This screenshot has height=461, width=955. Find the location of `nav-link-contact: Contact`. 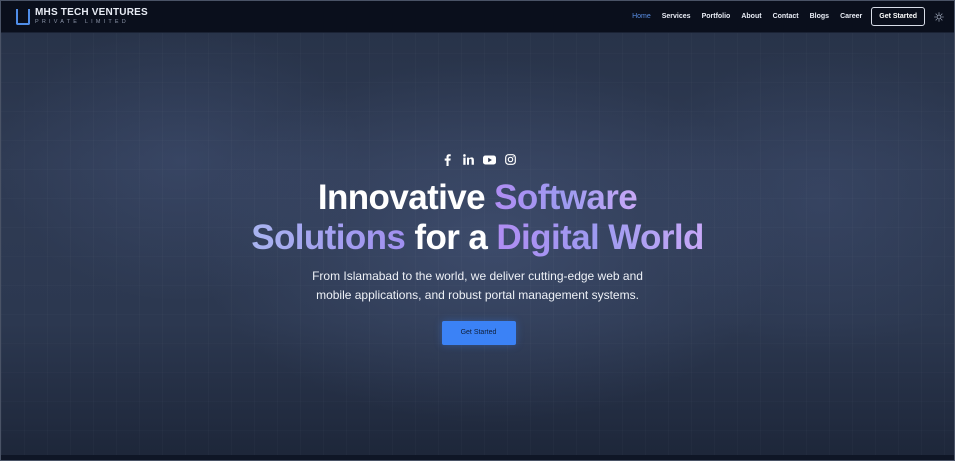

nav-link-contact: Contact is located at coordinates (786, 16).